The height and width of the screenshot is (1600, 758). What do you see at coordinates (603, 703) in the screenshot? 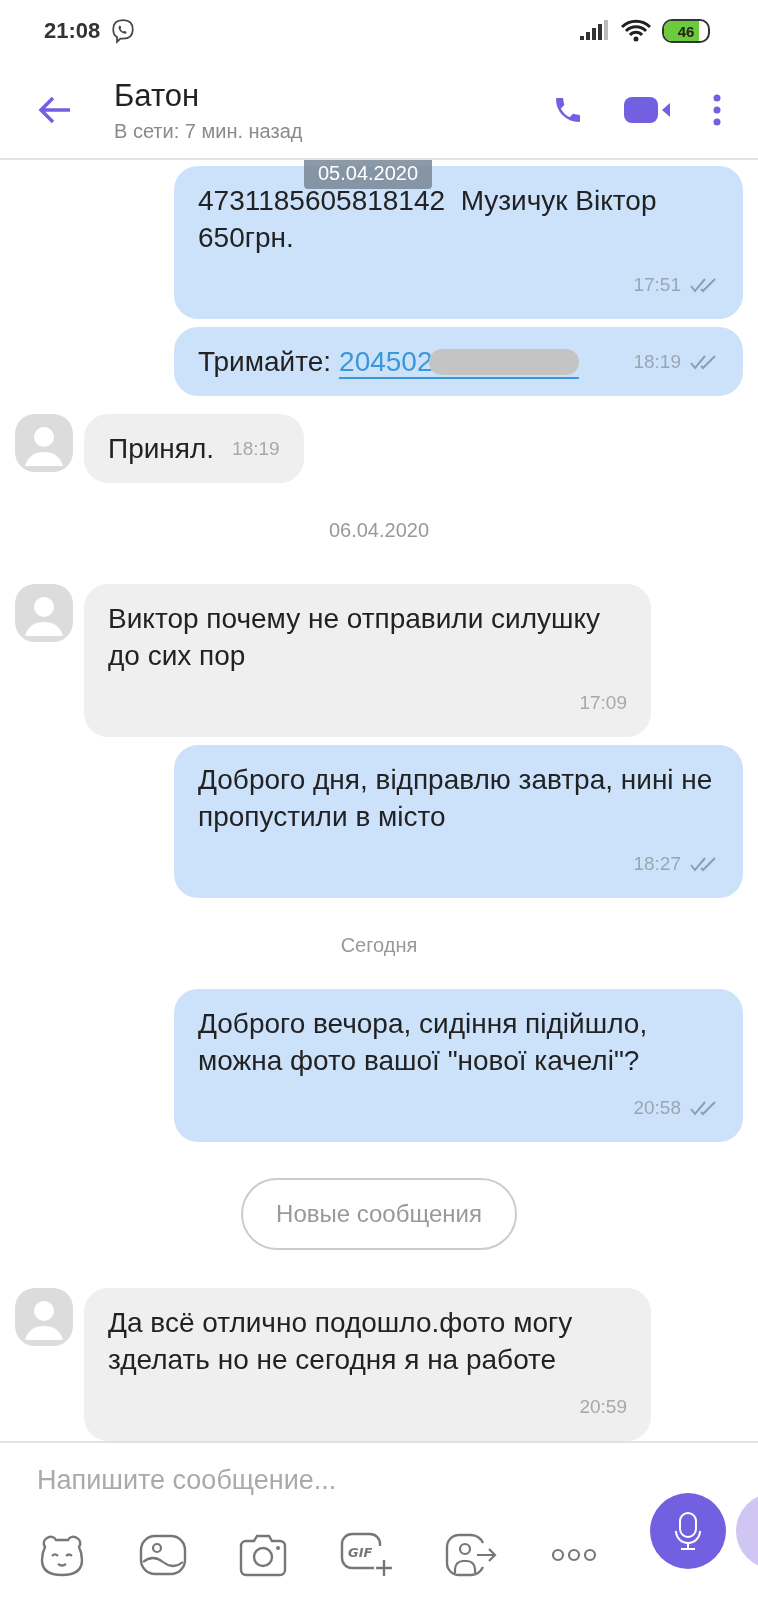
I see `message-time: 17:09` at bounding box center [603, 703].